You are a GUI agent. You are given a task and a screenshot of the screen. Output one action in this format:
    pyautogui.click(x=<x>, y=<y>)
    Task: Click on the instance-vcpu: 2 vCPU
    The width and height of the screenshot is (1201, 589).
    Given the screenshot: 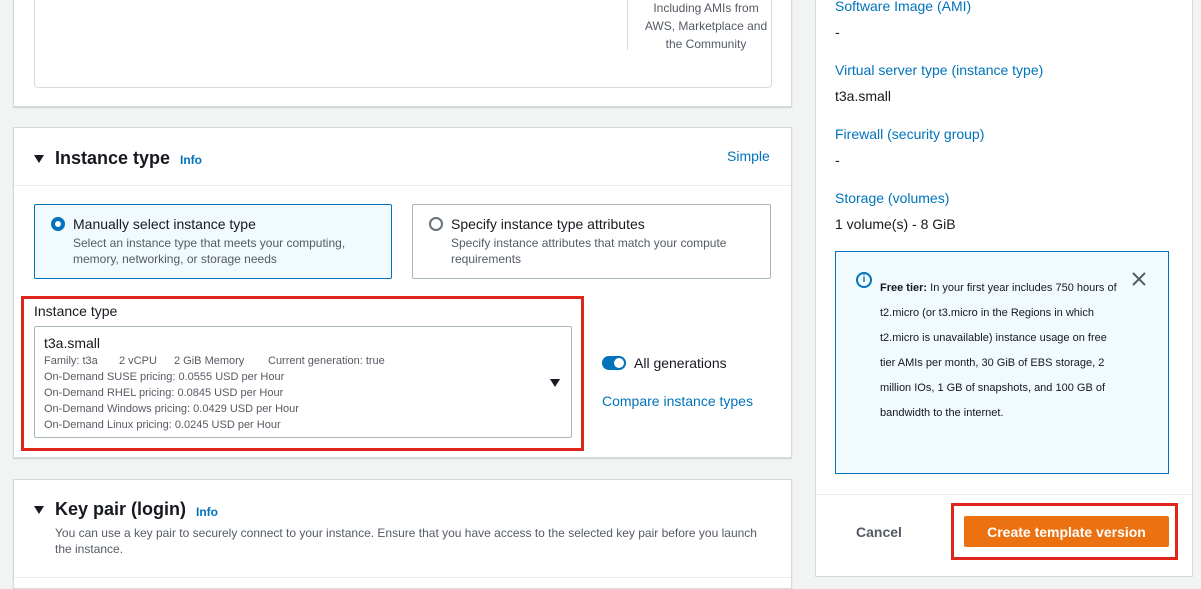 What is the action you would take?
    pyautogui.click(x=138, y=361)
    